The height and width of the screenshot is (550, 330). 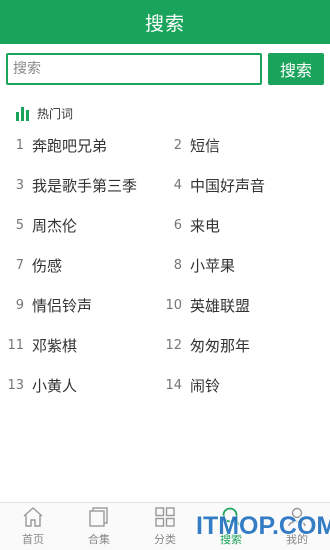 What do you see at coordinates (15, 385) in the screenshot?
I see `hot-word-rank: 13` at bounding box center [15, 385].